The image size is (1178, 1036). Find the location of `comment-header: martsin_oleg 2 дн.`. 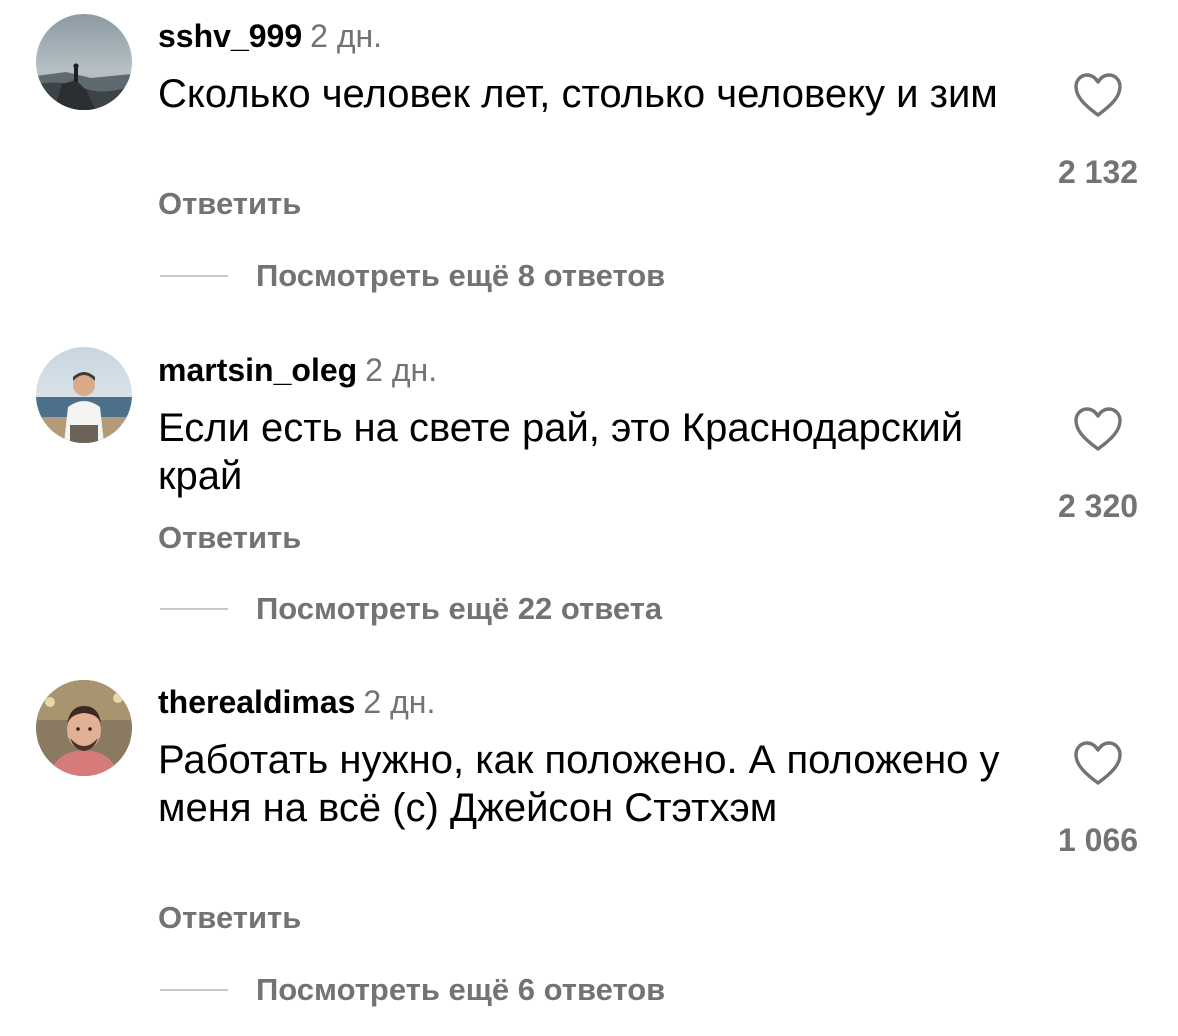

comment-header: martsin_oleg 2 дн. is located at coordinates (297, 370).